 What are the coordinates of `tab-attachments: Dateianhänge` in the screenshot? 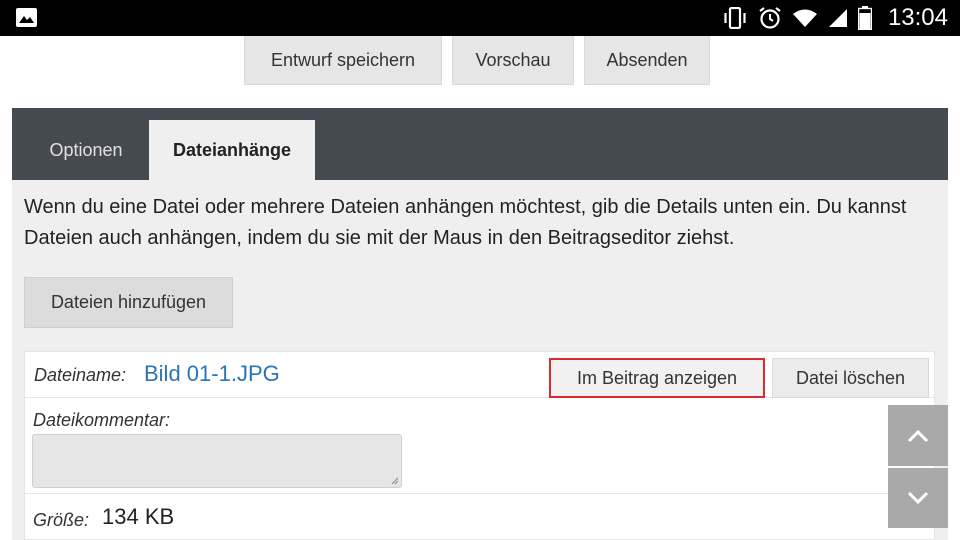 It's located at (232, 150).